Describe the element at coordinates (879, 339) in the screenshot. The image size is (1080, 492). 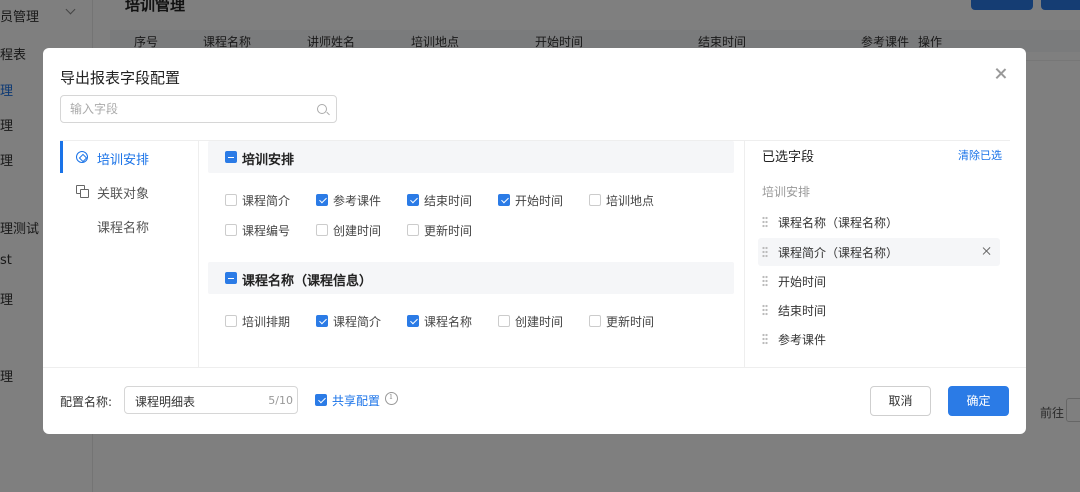
I see `selected-item: 参考课件` at that location.